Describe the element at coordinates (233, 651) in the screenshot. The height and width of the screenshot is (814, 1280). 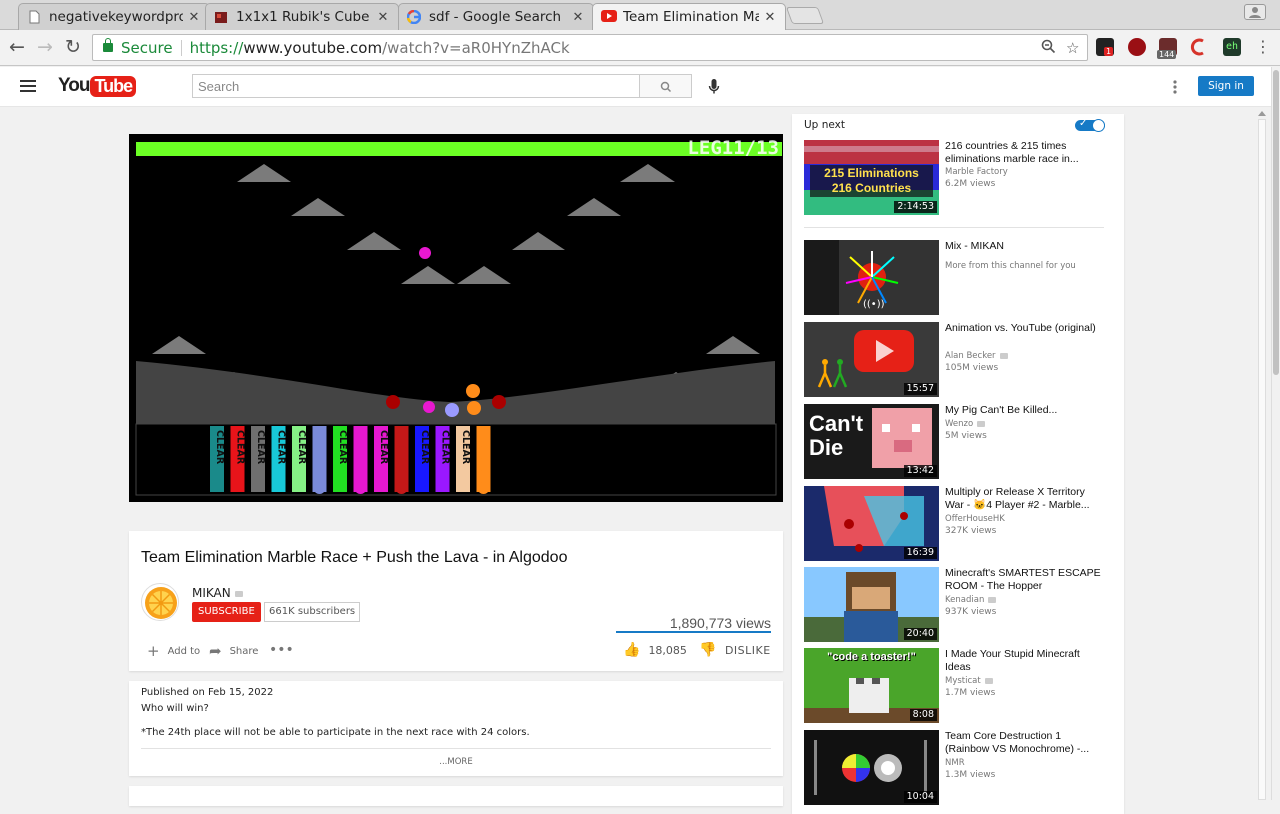
I see `share-button: ➦ Share` at that location.